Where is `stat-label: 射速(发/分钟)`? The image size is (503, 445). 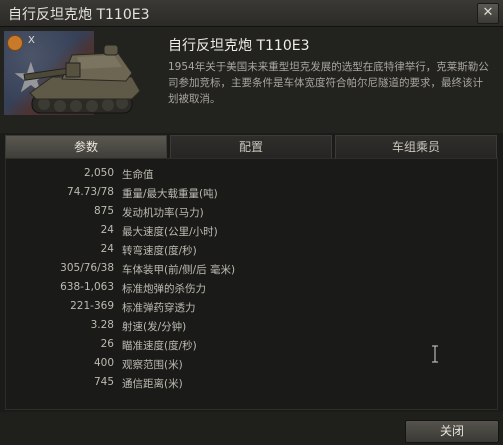
stat-label: 射速(发/分钟) is located at coordinates (154, 327).